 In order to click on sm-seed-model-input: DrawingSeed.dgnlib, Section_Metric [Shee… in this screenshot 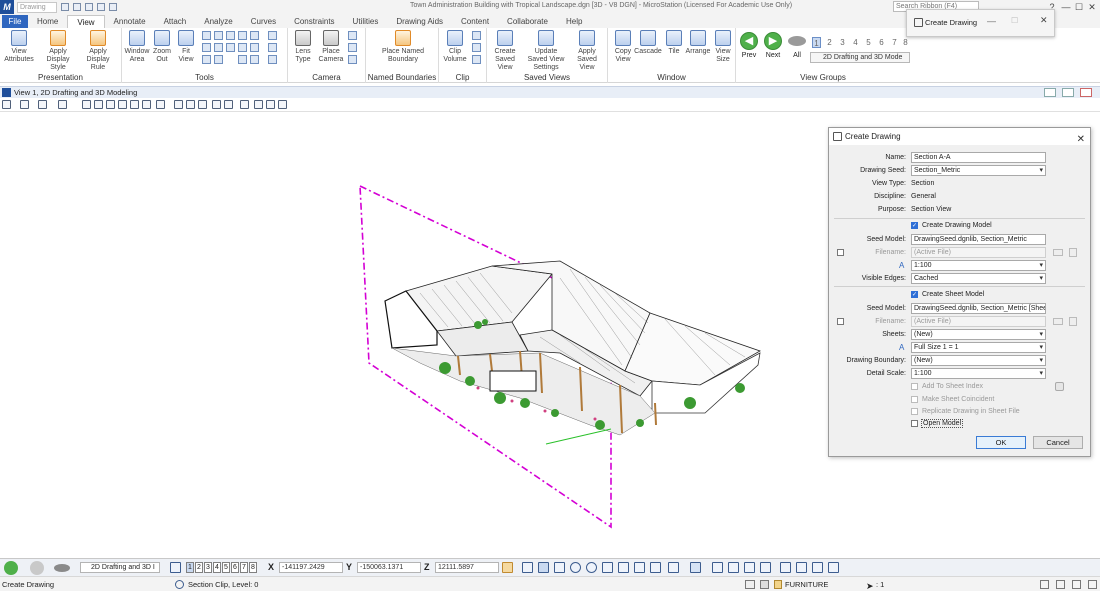, I will do `click(978, 308)`.